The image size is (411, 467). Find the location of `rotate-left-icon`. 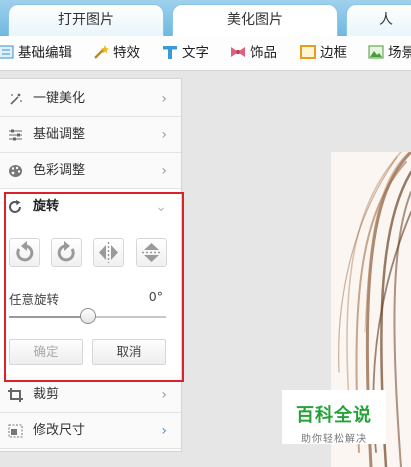

rotate-left-icon is located at coordinates (25, 251).